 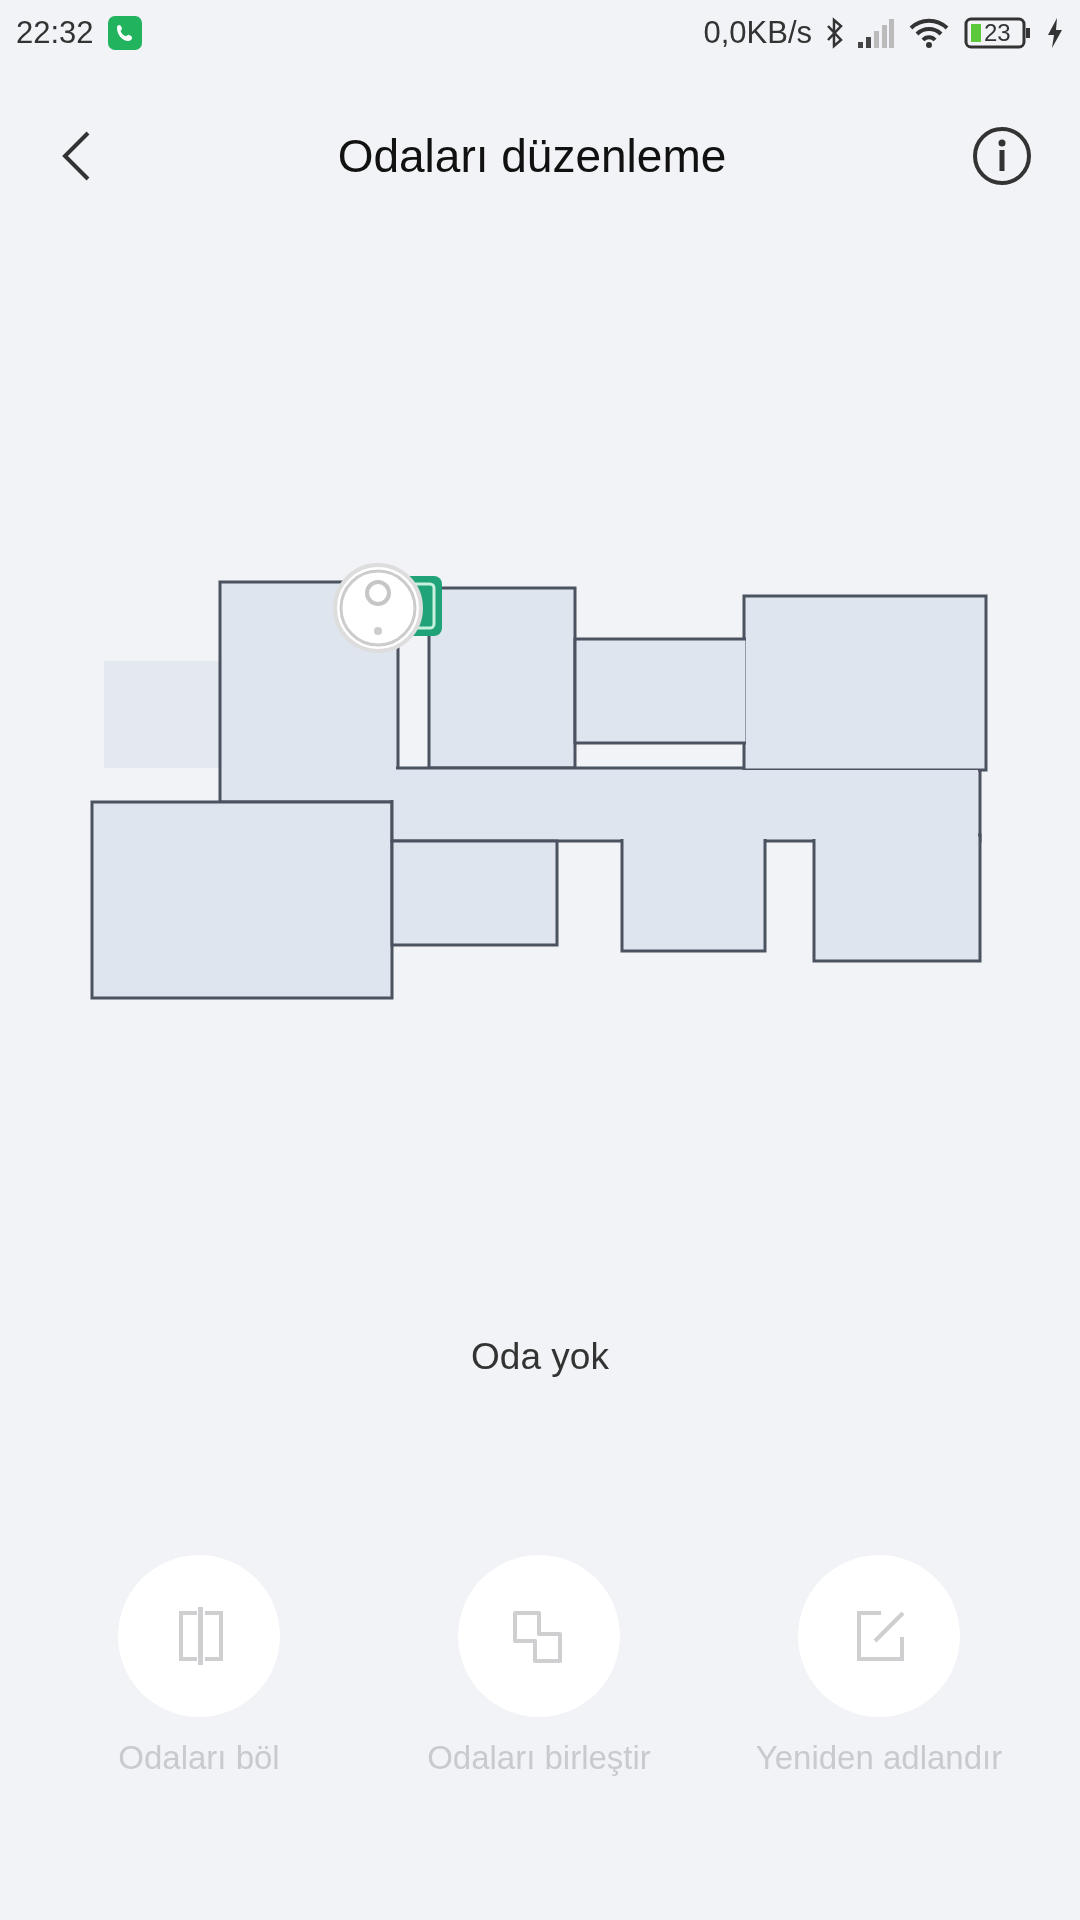 What do you see at coordinates (929, 33) in the screenshot?
I see `wifi-icon` at bounding box center [929, 33].